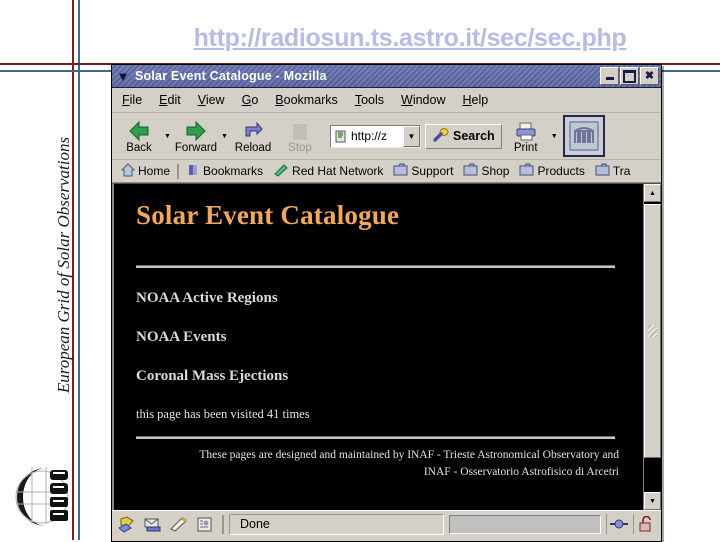 The width and height of the screenshot is (720, 542). I want to click on decoration-vertical-rule-blue, so click(79, 270).